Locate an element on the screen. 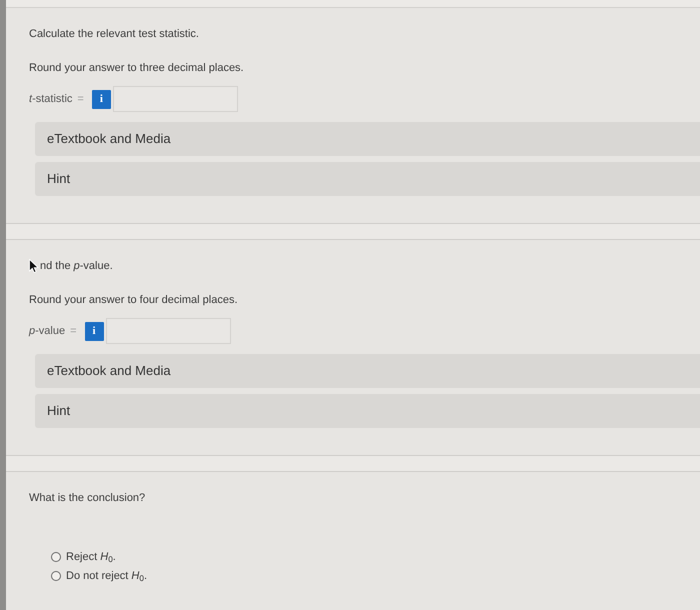 Image resolution: width=700 pixels, height=610 pixels. instruction-text: Round your answer to four decimal places. is located at coordinates (133, 300).